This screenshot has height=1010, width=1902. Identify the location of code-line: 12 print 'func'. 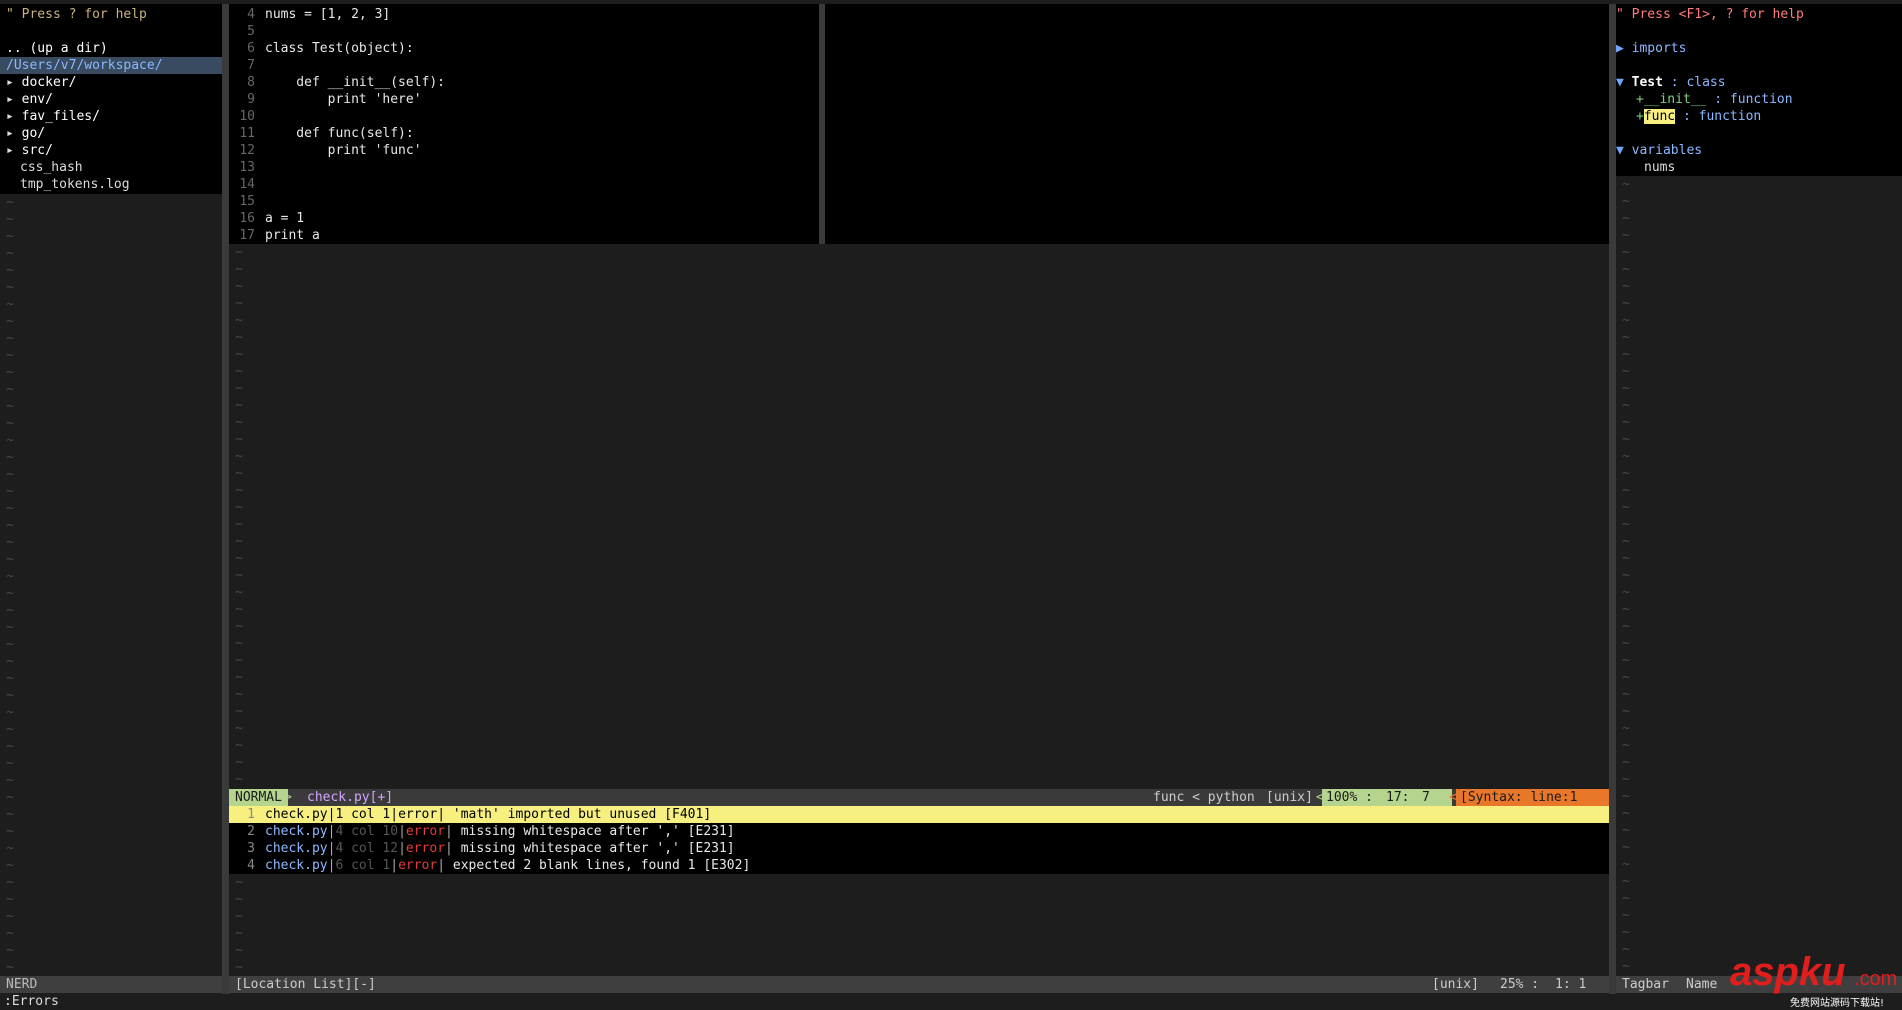
(325, 150).